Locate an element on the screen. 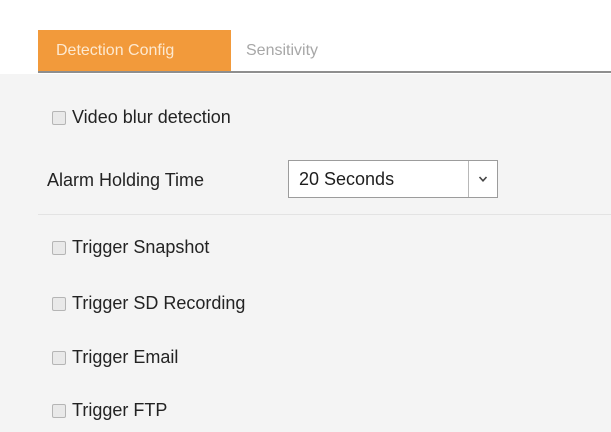 The width and height of the screenshot is (611, 432). tab-sensitivity-label: Sensitivity is located at coordinates (282, 50).